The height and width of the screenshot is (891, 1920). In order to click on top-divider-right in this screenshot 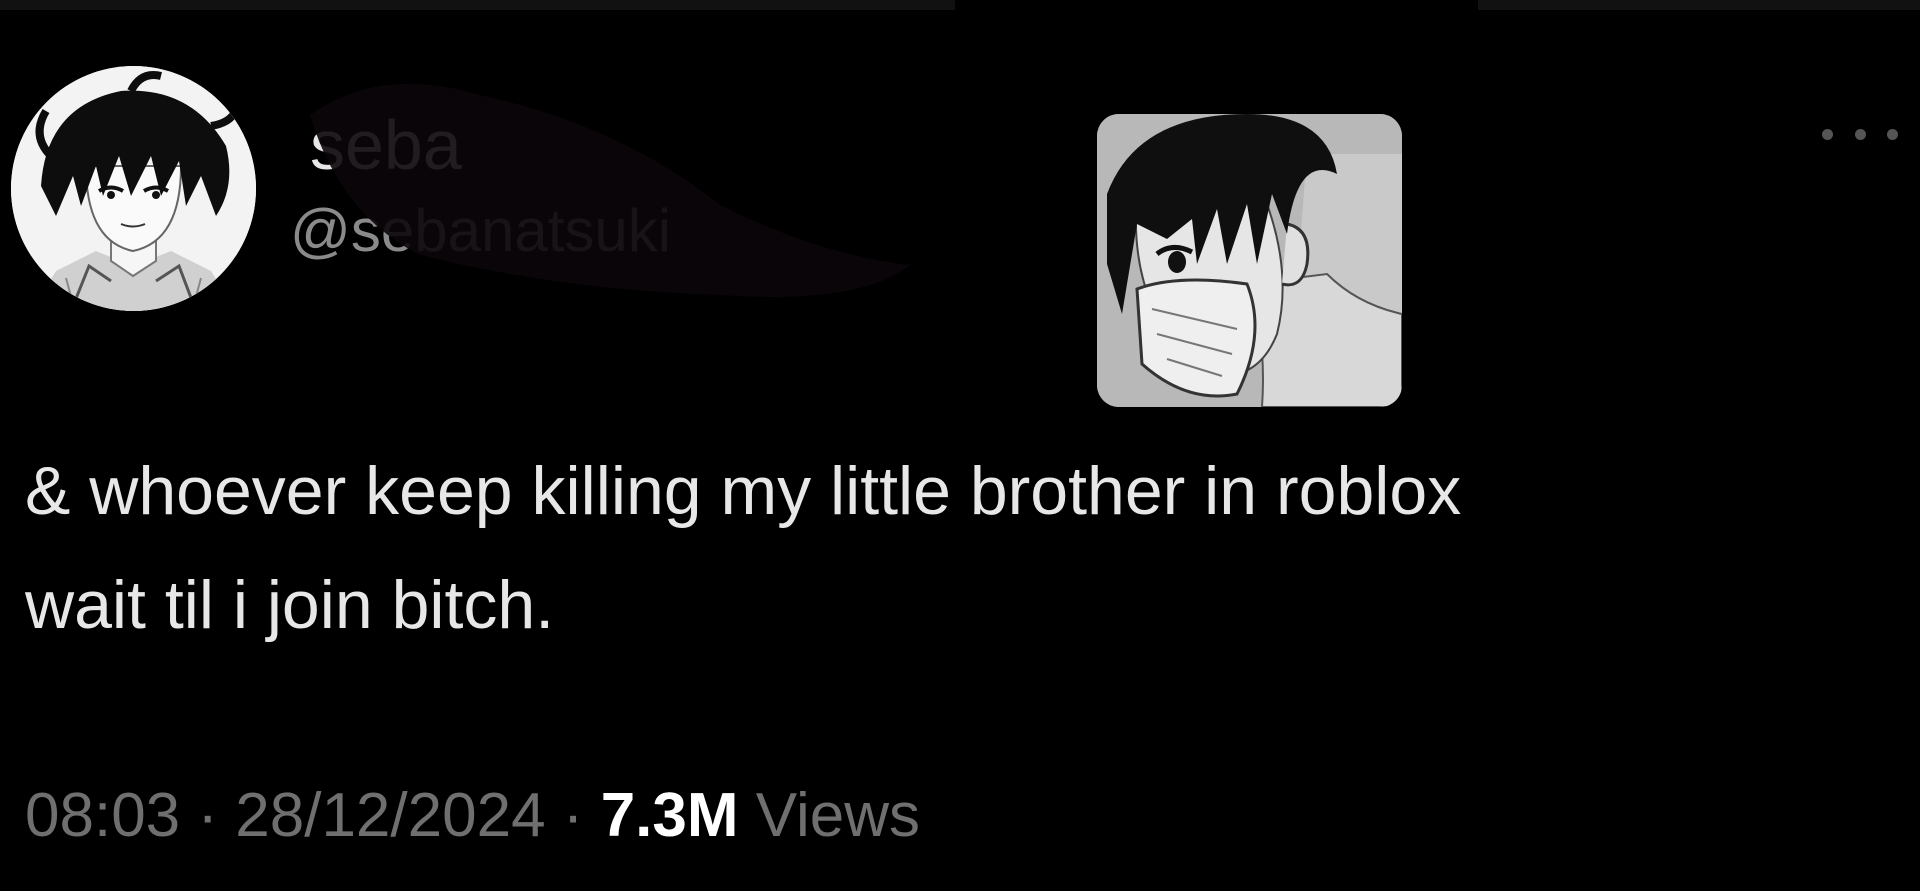, I will do `click(1699, 5)`.